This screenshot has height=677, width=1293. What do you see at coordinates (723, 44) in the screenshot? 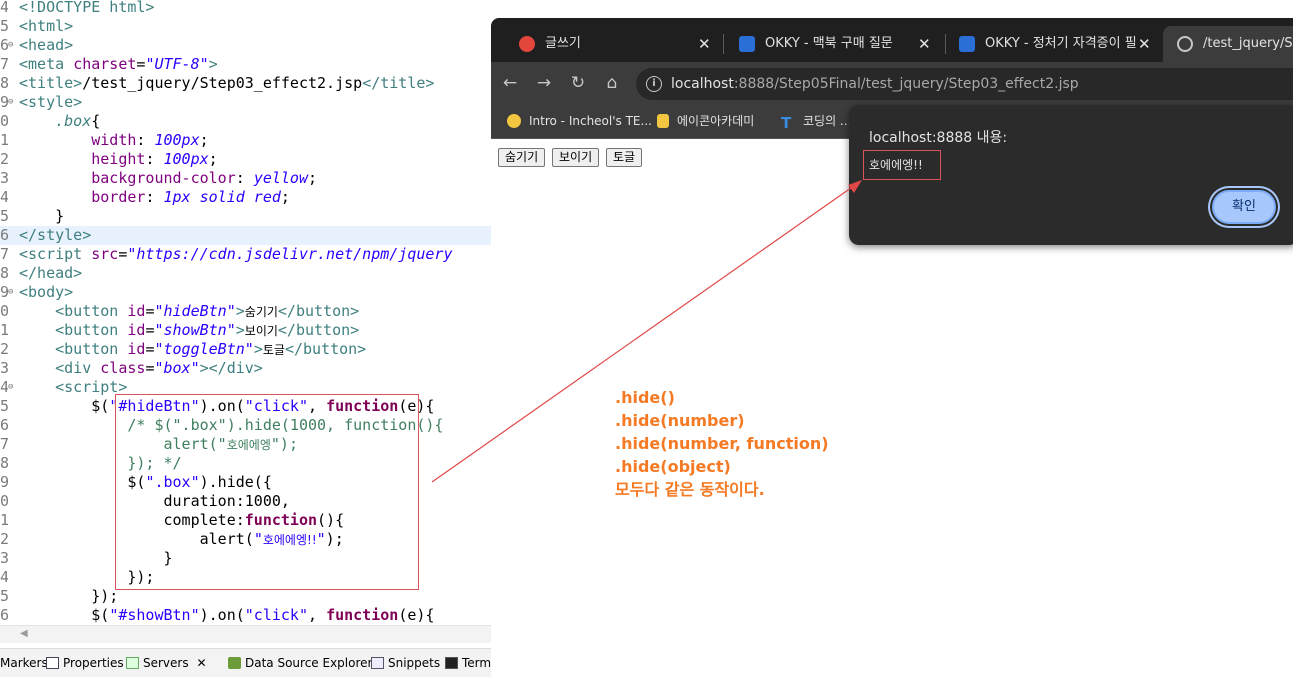
I see `tab-divider` at bounding box center [723, 44].